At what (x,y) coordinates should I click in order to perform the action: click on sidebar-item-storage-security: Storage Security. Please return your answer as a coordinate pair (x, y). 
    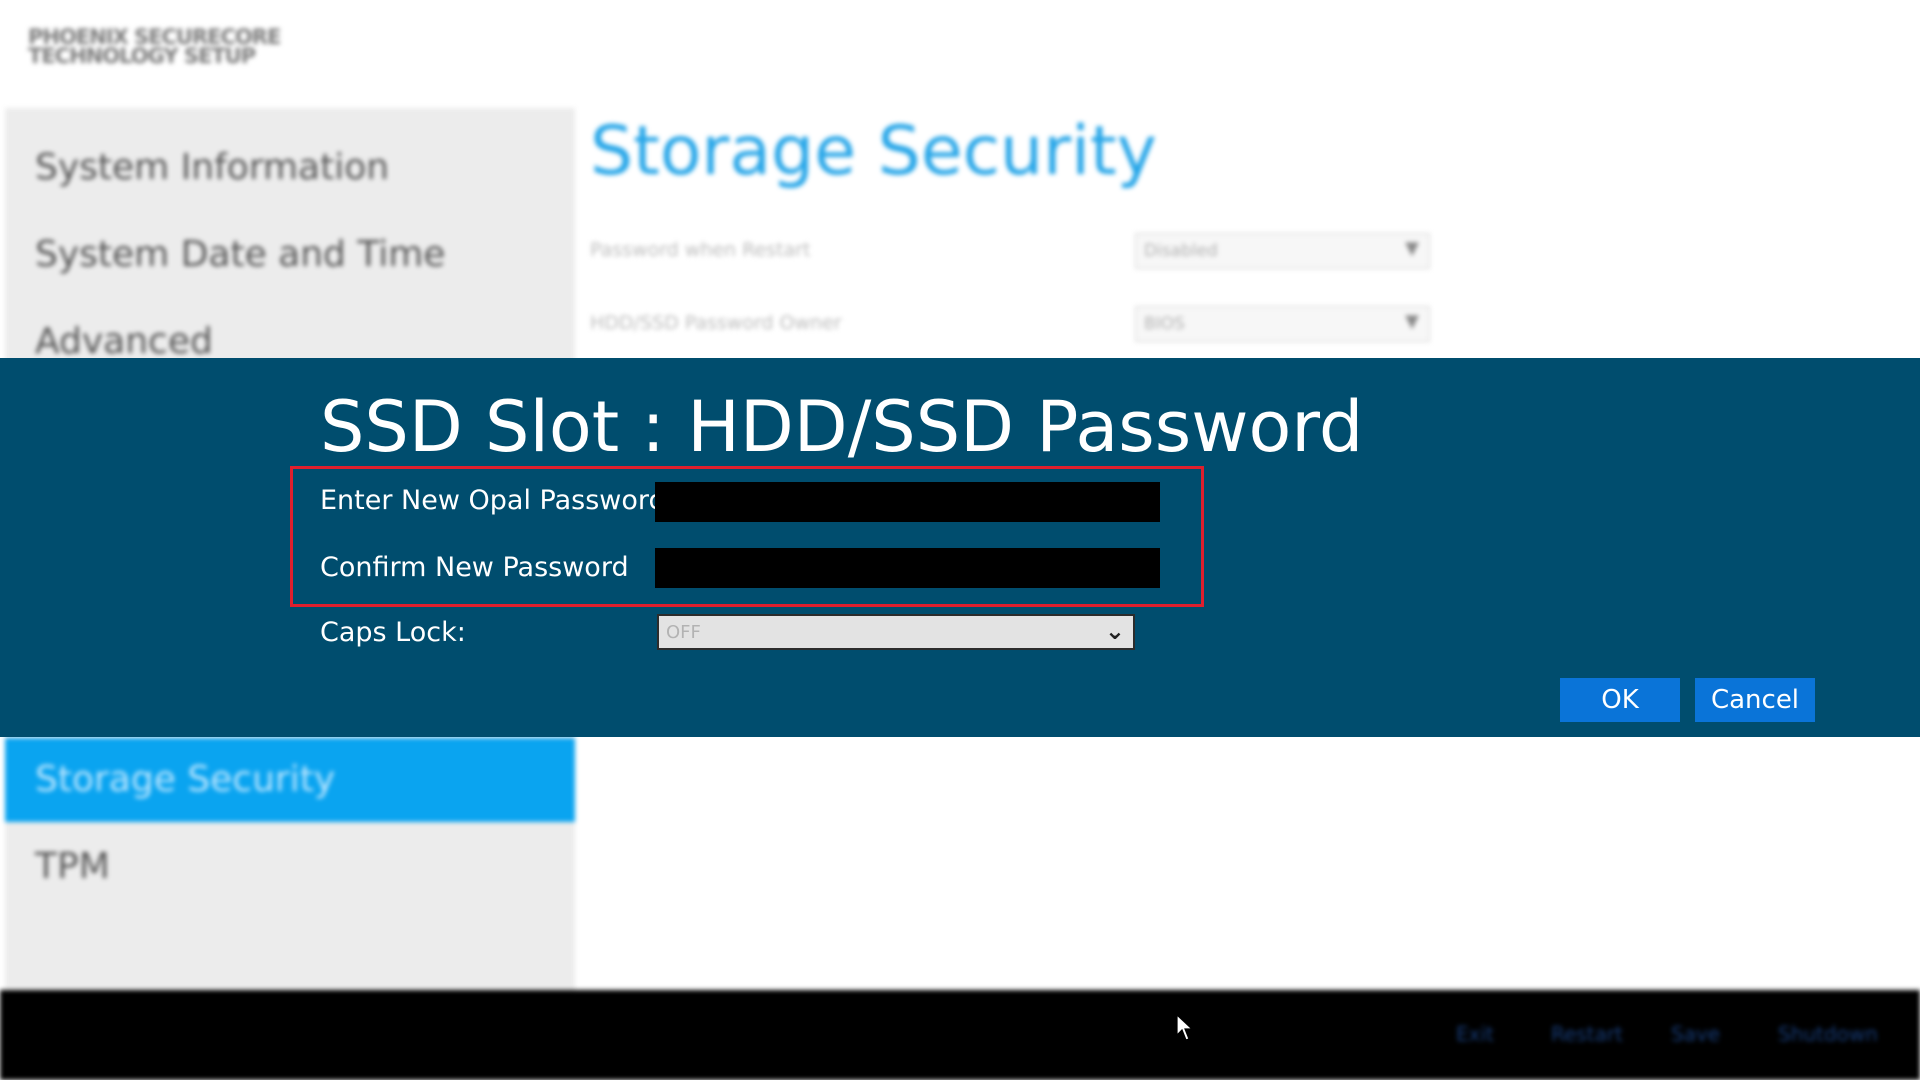
    Looking at the image, I should click on (290, 780).